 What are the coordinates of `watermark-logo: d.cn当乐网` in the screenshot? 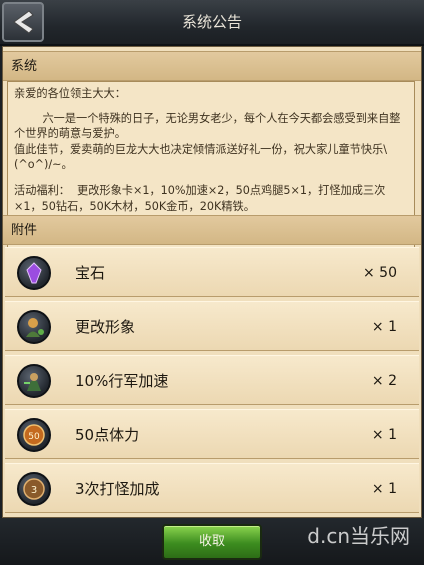 It's located at (358, 536).